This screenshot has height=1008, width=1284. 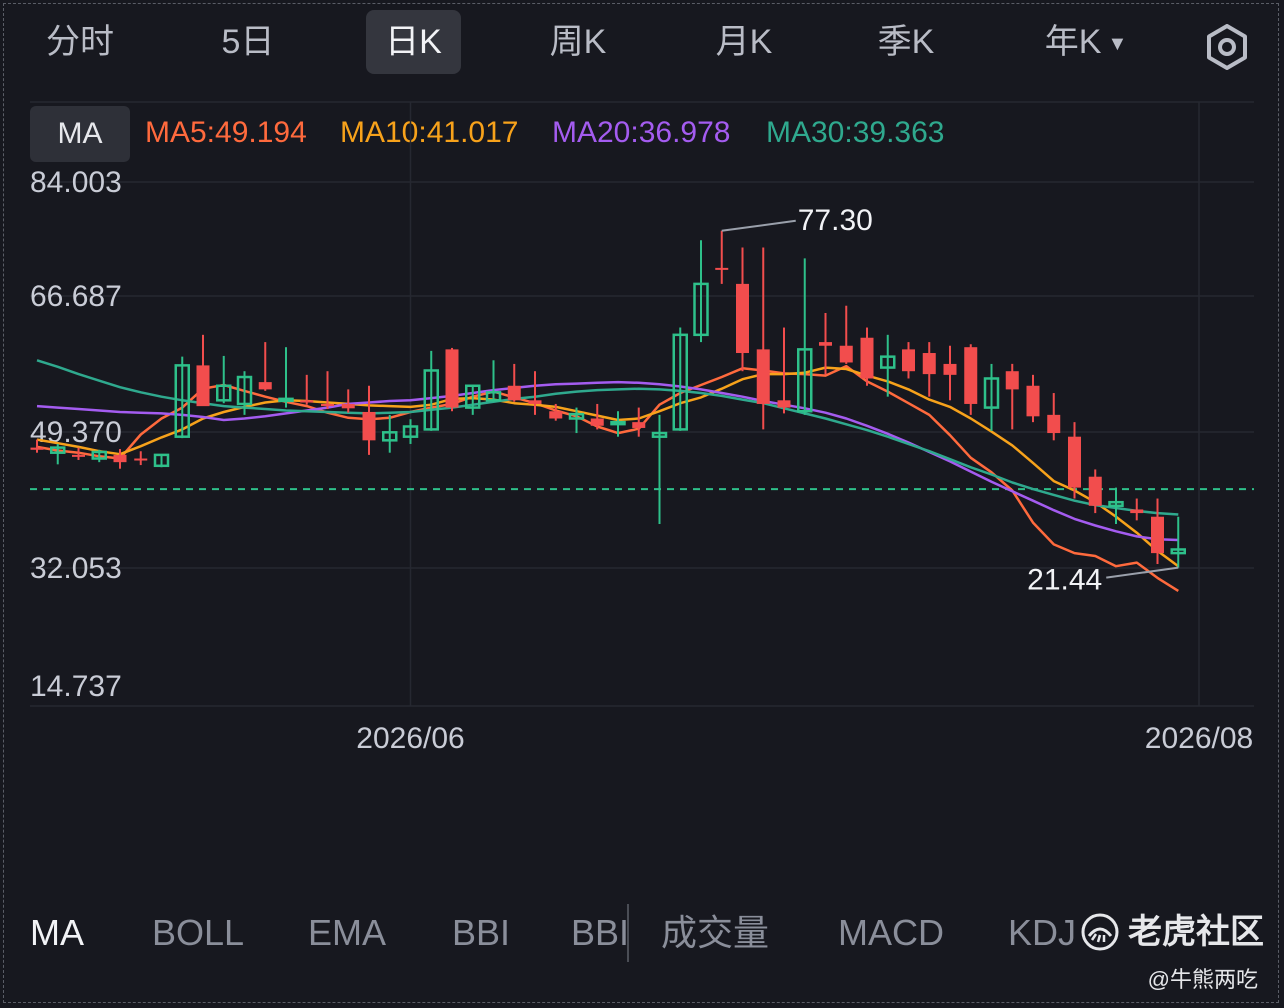 What do you see at coordinates (600, 933) in the screenshot?
I see `indicator-tab-bbi-2: BBI` at bounding box center [600, 933].